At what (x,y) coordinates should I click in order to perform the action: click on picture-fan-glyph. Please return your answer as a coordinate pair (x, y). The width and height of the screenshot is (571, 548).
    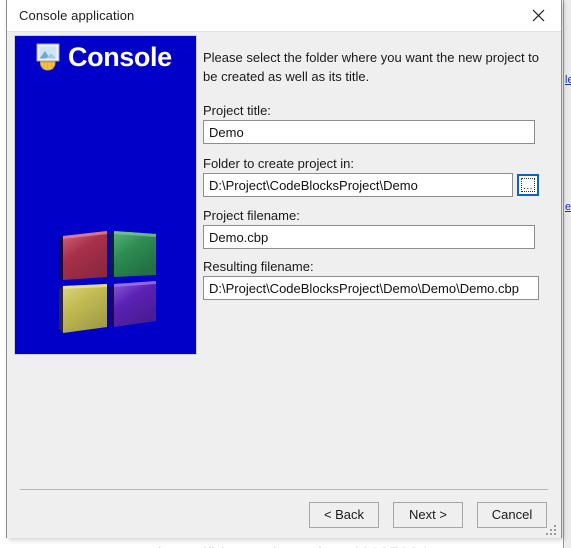
    Looking at the image, I should click on (48, 57).